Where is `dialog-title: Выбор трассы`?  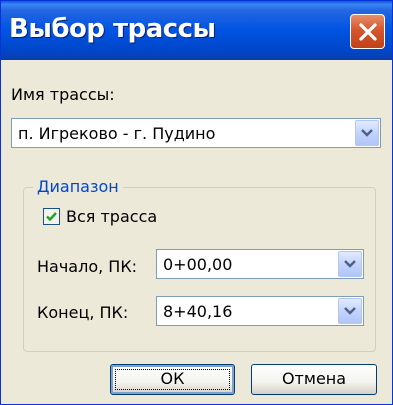
dialog-title: Выбор трассы is located at coordinates (112, 29).